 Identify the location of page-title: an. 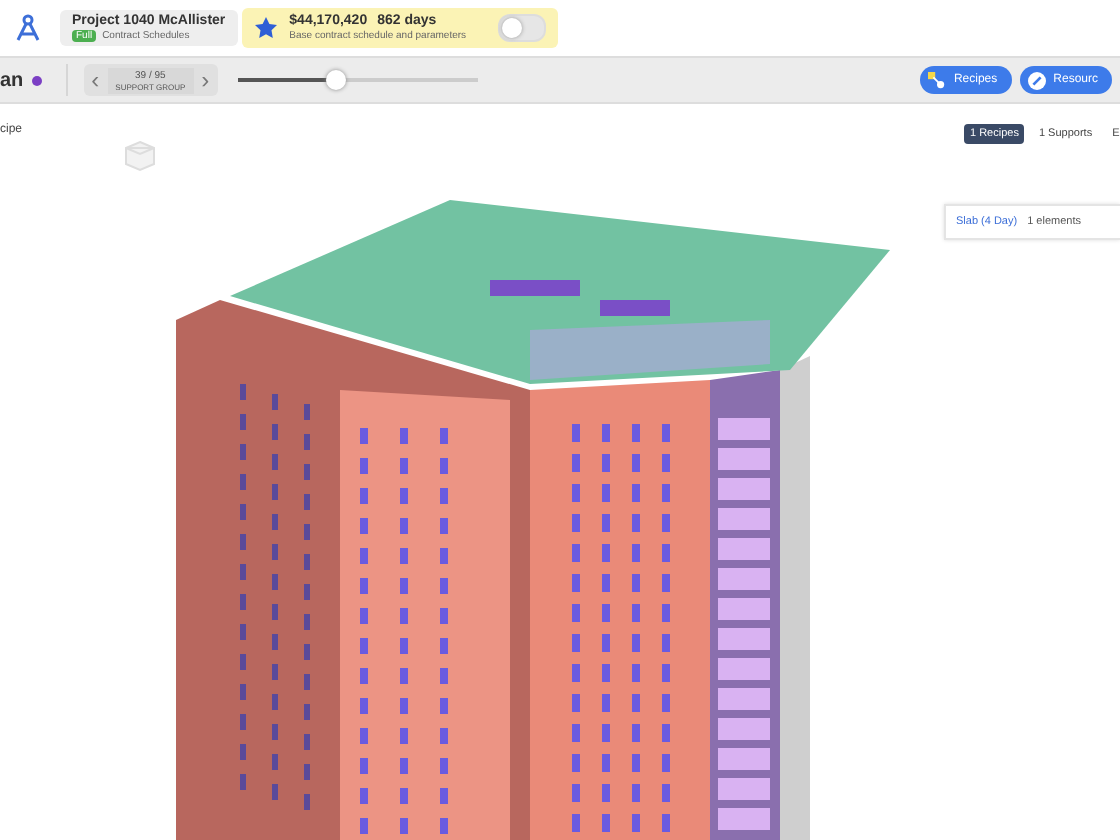
(12, 80).